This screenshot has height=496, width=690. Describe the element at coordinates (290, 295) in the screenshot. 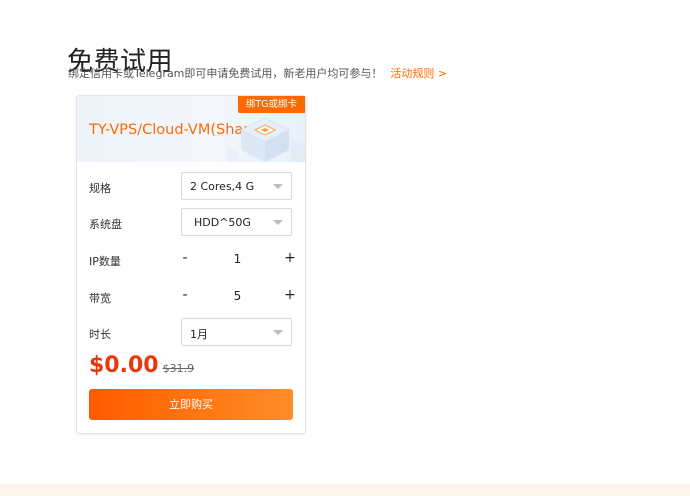

I see `bandwidth-increment-button: +` at that location.